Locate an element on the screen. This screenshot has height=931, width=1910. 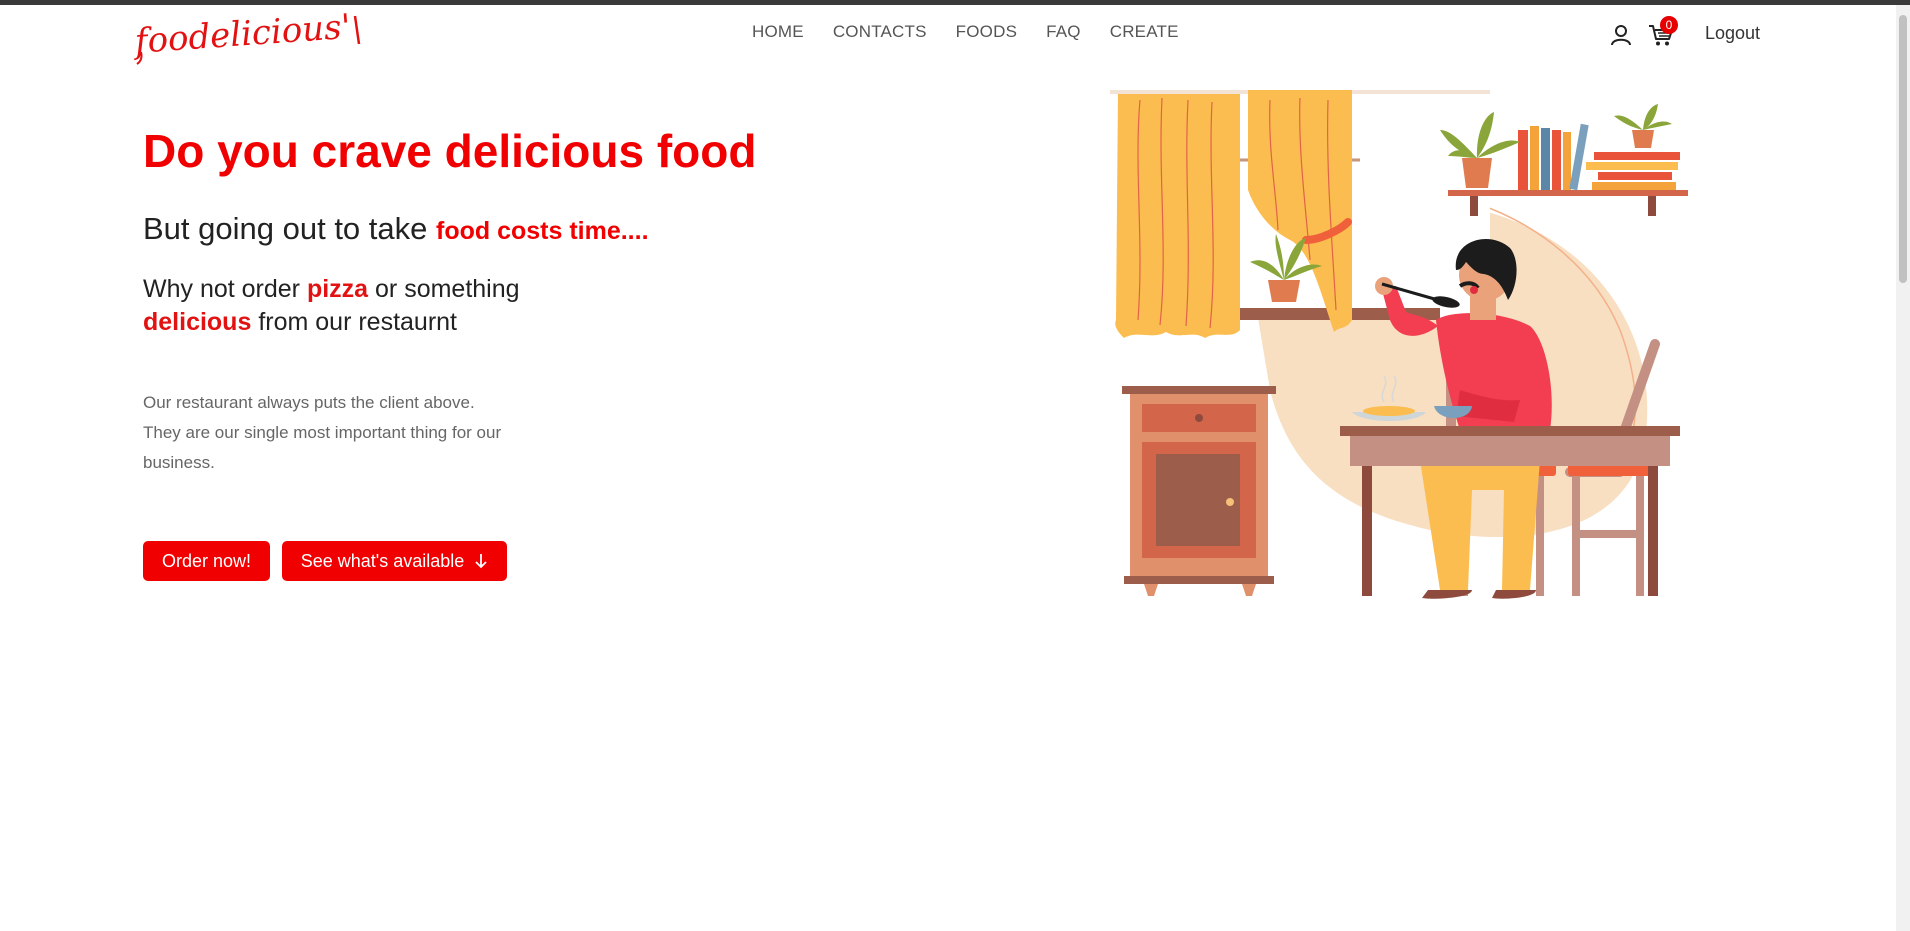
order-now-label: Order now! is located at coordinates (206, 560).